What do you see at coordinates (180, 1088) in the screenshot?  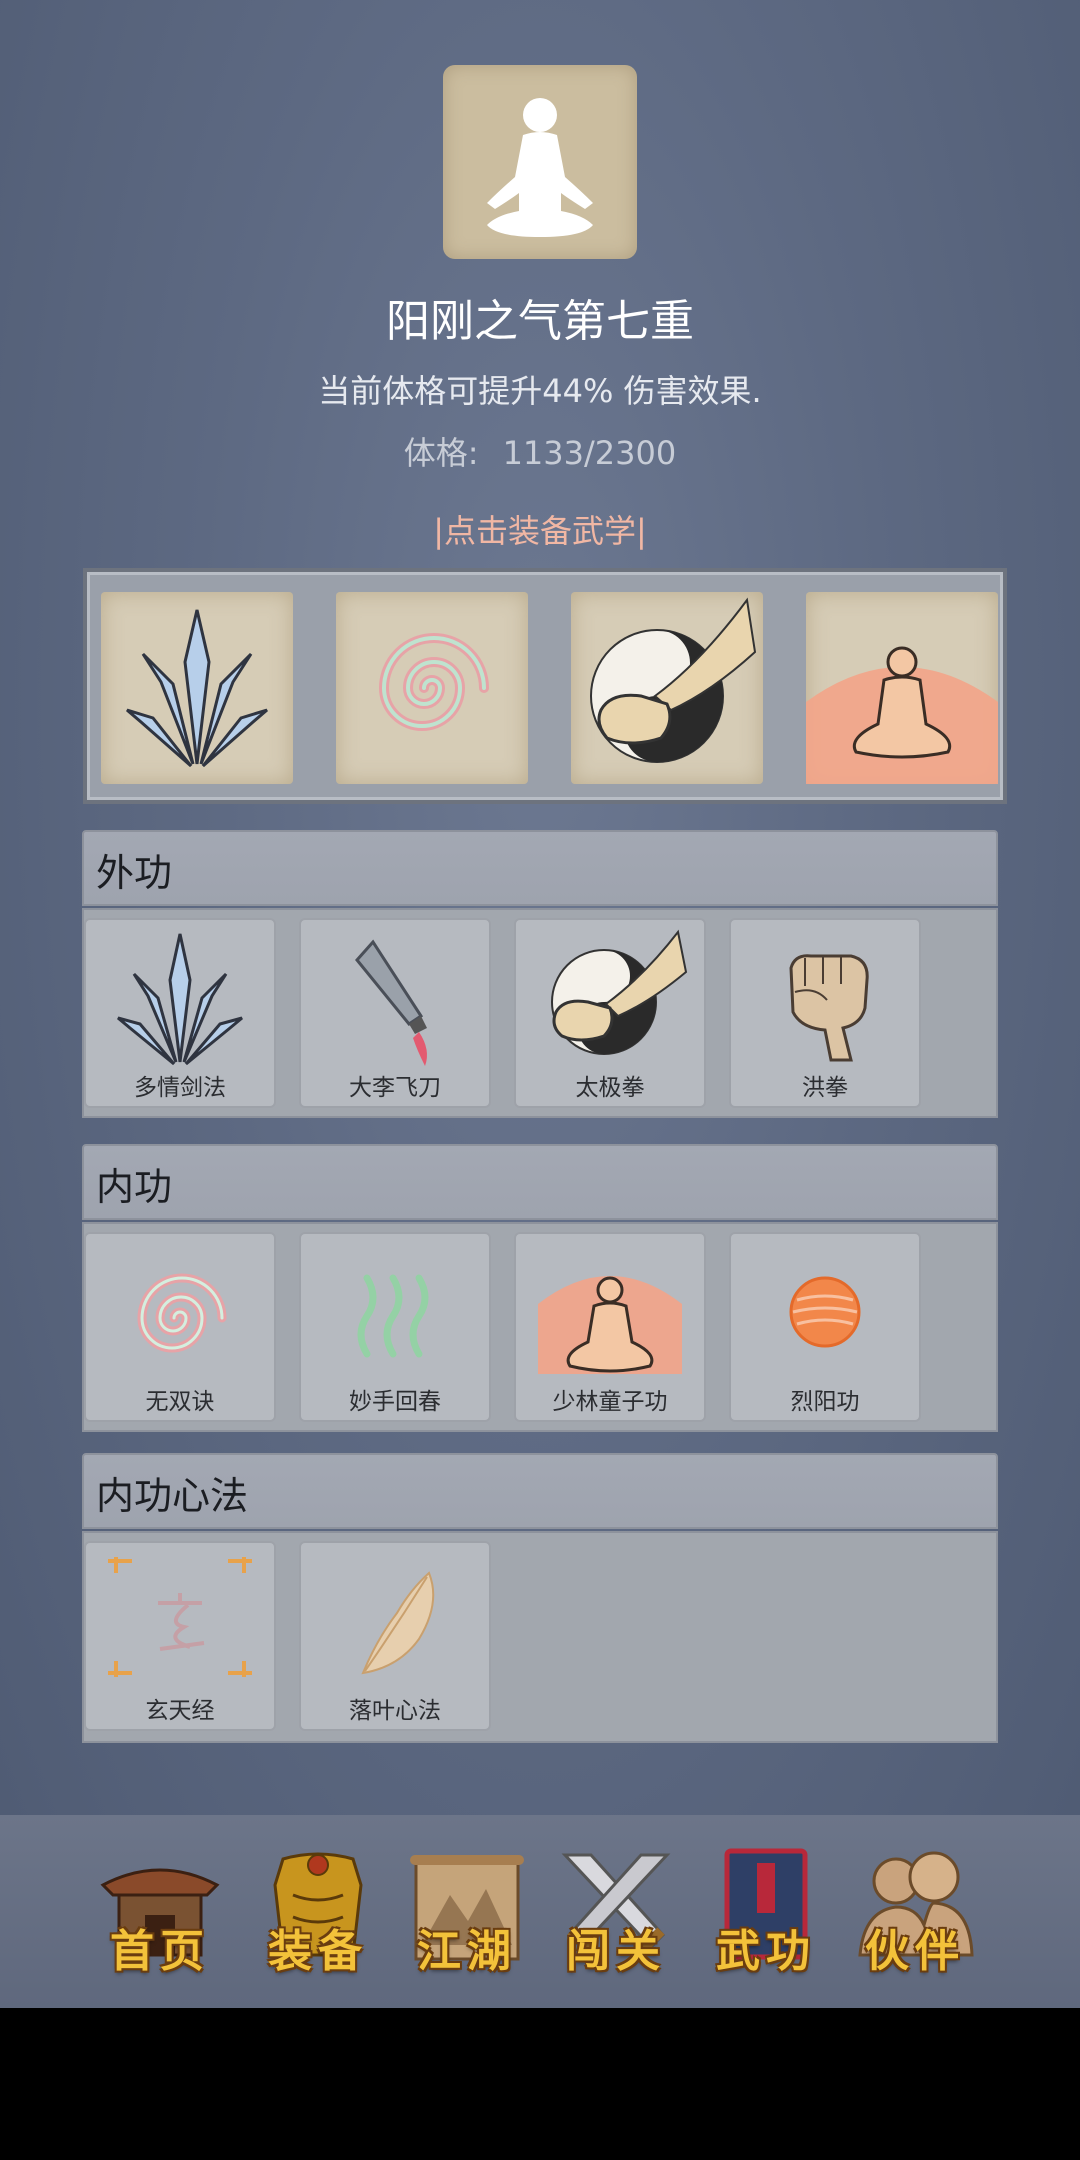 I see `skill-name: 多情剑法` at bounding box center [180, 1088].